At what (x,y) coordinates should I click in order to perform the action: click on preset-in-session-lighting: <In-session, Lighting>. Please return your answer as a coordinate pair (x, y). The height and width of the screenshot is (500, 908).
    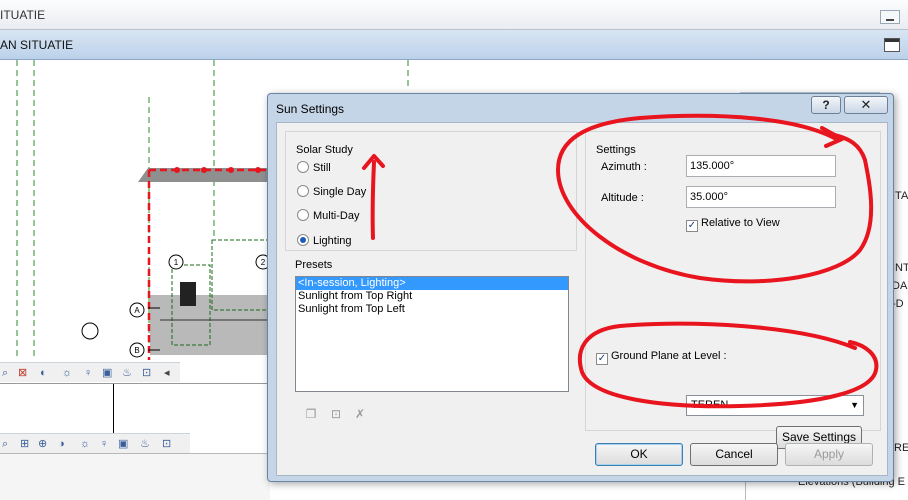
    Looking at the image, I should click on (432, 283).